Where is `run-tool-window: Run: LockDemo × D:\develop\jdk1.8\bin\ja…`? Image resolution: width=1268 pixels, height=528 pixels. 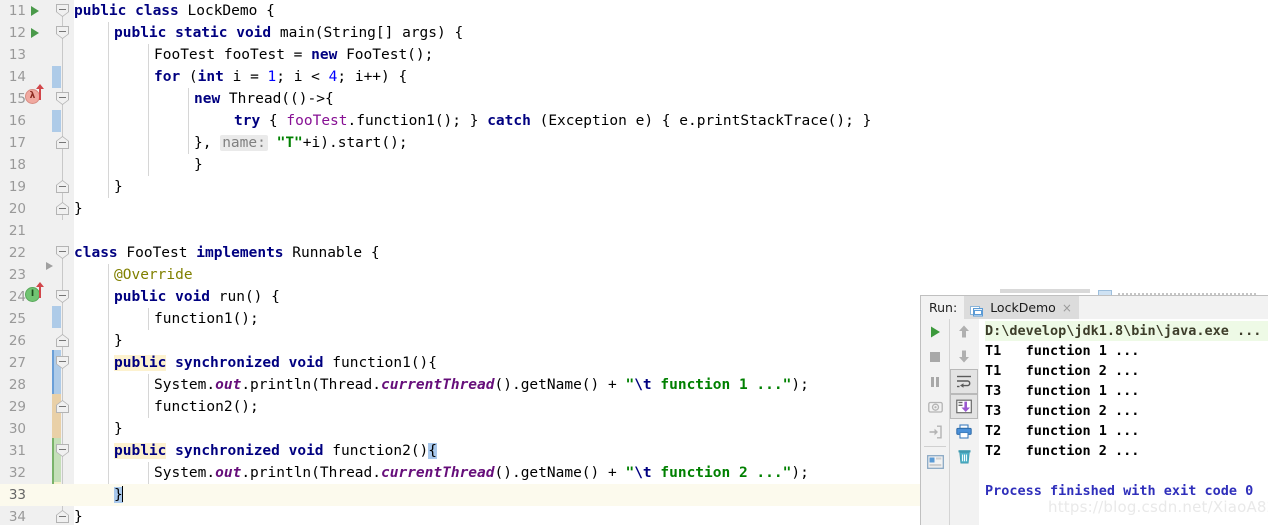 run-tool-window: Run: LockDemo × D:\develop\jdk1.8\bin\ja… is located at coordinates (1094, 410).